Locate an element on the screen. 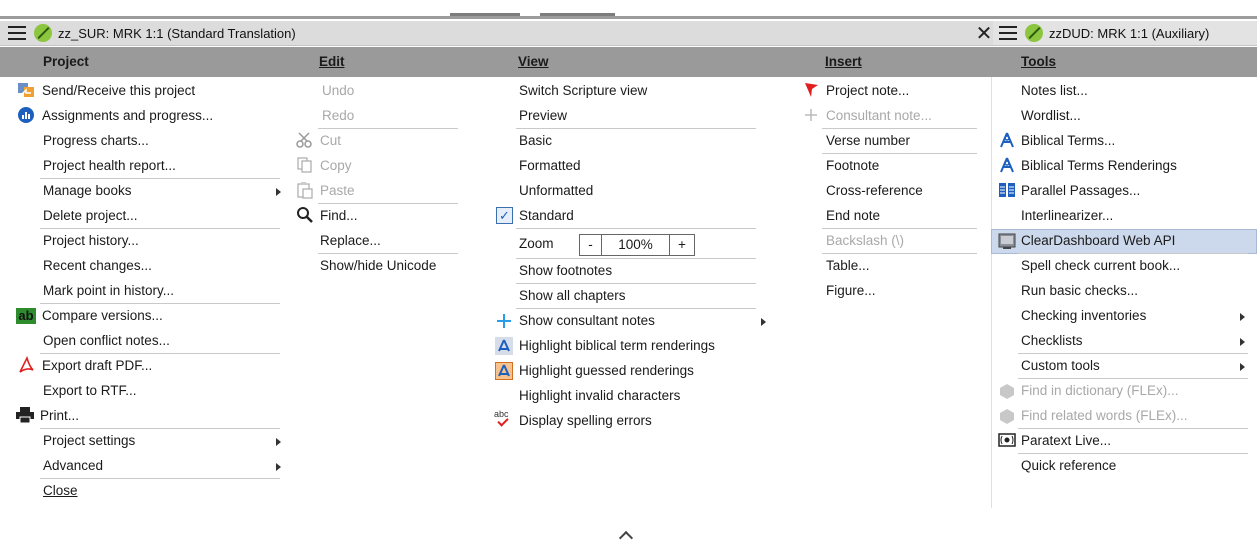 The width and height of the screenshot is (1257, 546). menu-item-cleardashboard-web-api: ClearDashboard Web API is located at coordinates (1098, 241).